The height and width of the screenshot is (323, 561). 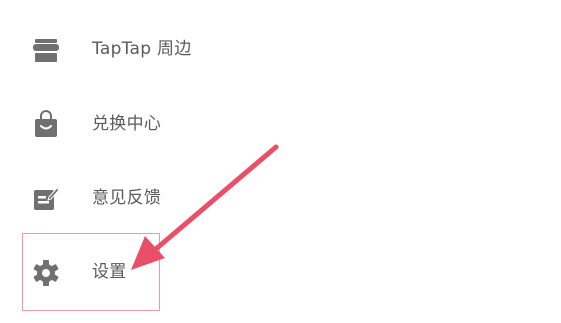 What do you see at coordinates (127, 124) in the screenshot?
I see `menu-item-label: 兑换中心` at bounding box center [127, 124].